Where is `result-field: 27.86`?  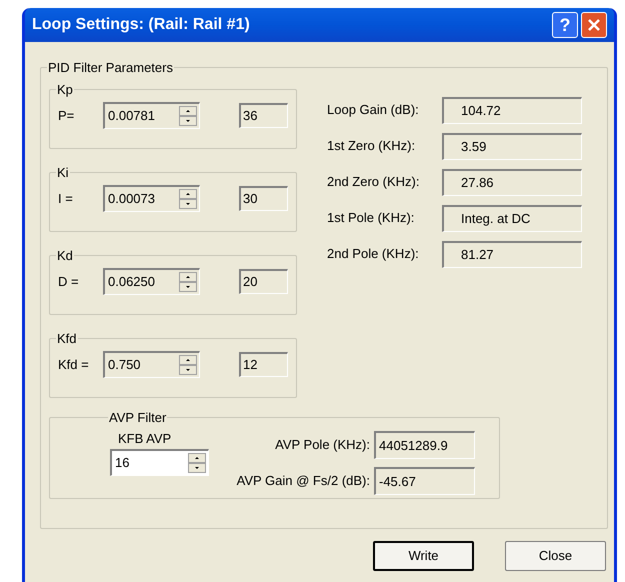 result-field: 27.86 is located at coordinates (512, 182).